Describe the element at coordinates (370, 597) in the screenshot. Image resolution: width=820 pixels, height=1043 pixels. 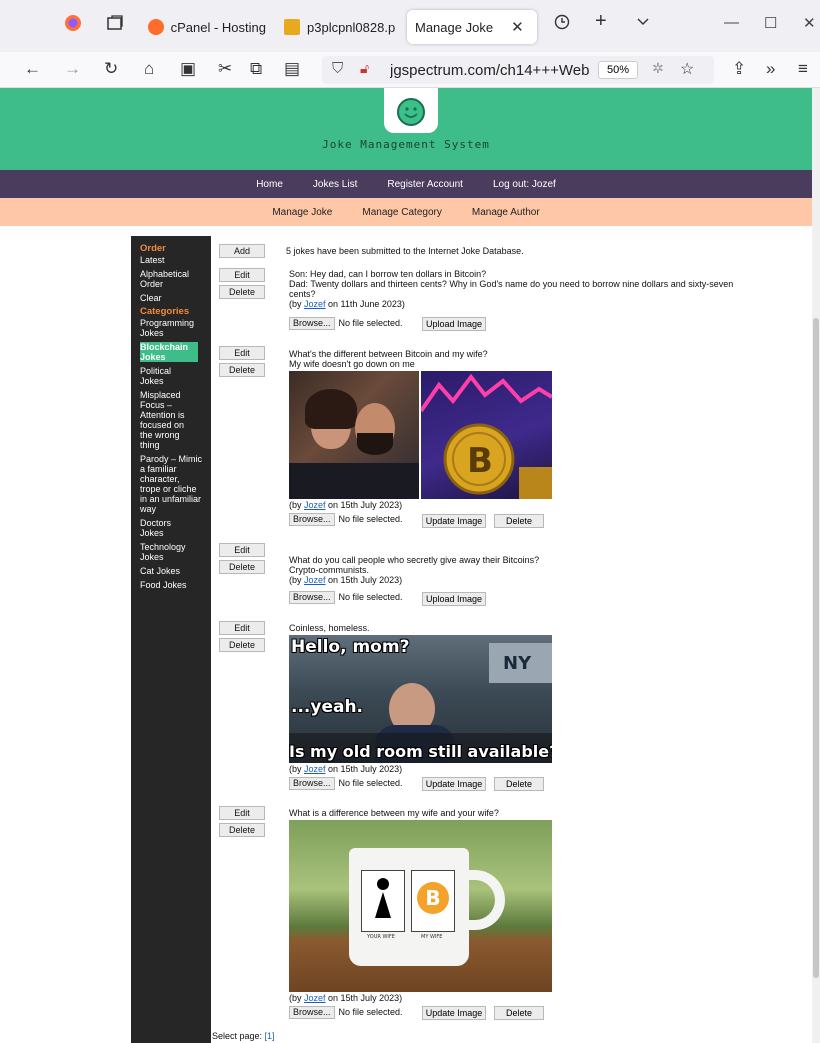
I see `no-file-label: No file selected.` at that location.